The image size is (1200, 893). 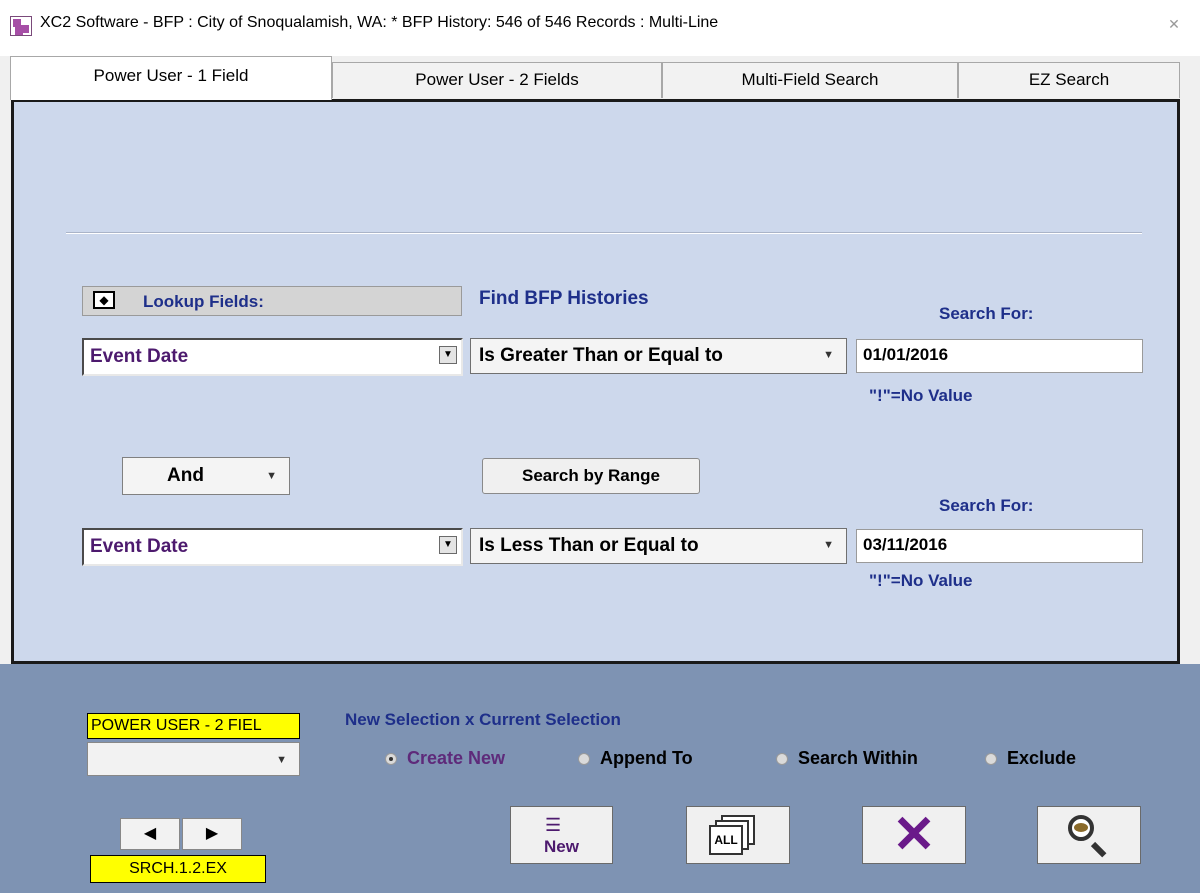 I want to click on tab-ez-search: EZ Search, so click(x=1069, y=80).